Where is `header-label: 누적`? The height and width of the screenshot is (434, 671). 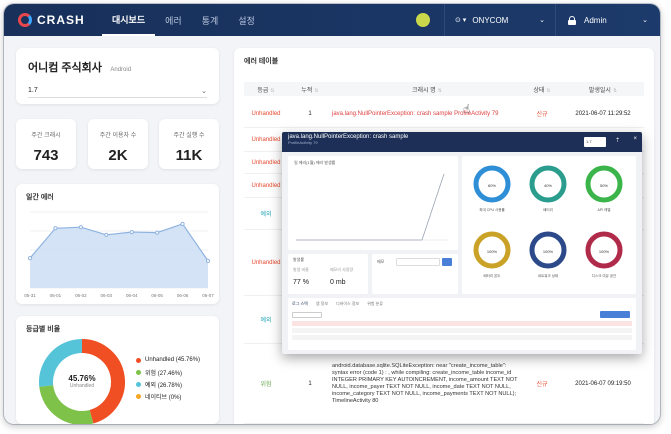
header-label: 누적 is located at coordinates (307, 90).